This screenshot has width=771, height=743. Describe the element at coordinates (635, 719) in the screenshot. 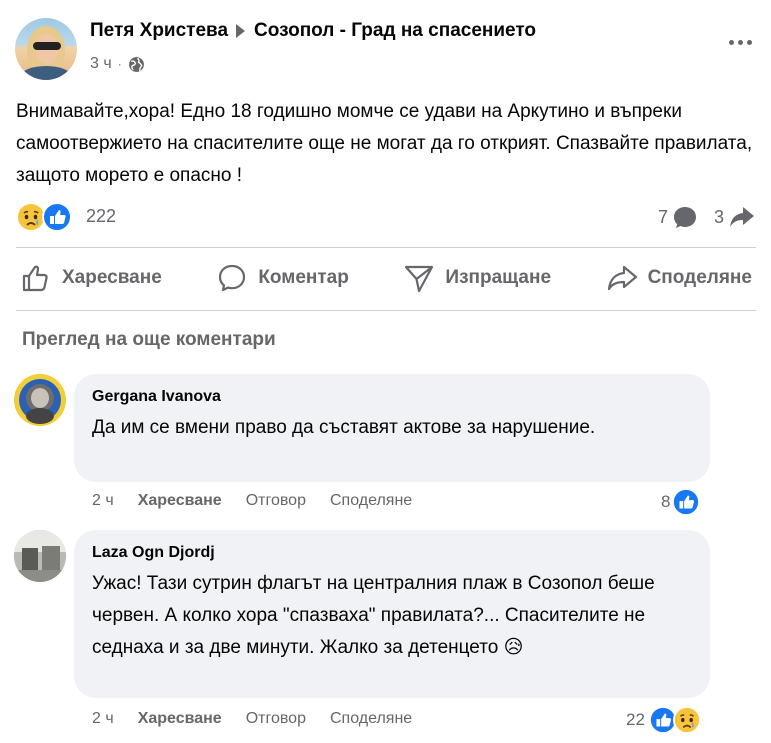

I see `comment-reactions-count: 22` at that location.